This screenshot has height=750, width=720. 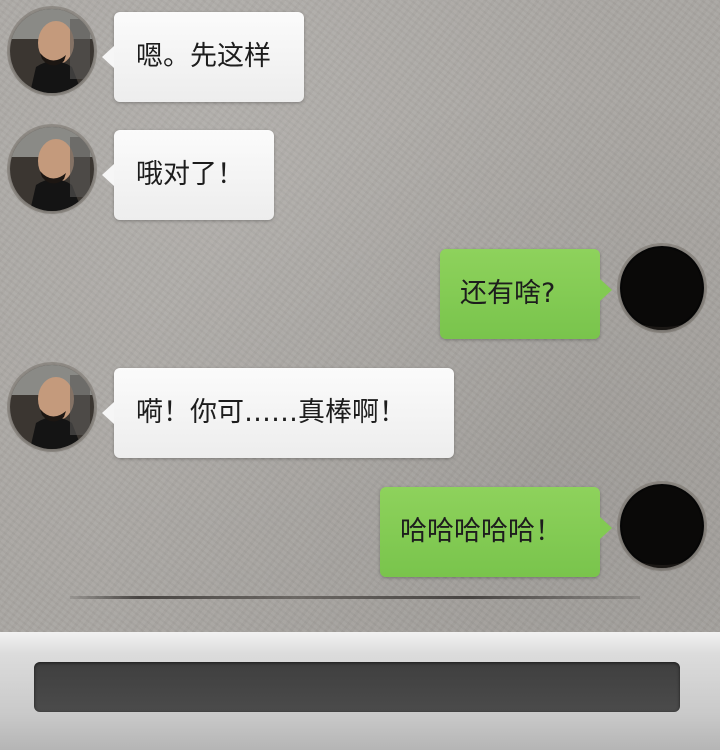 What do you see at coordinates (508, 293) in the screenshot?
I see `message-text: 还有啥?` at bounding box center [508, 293].